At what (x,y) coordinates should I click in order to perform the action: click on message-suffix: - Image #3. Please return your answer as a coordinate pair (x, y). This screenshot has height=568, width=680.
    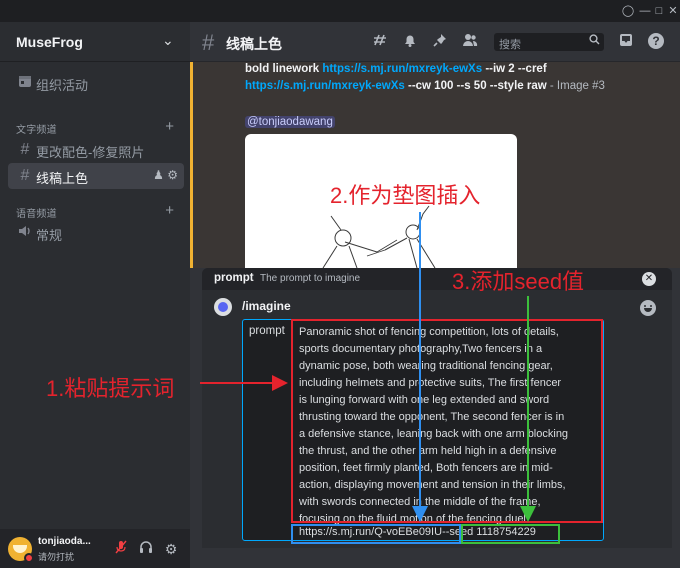
    Looking at the image, I should click on (577, 86).